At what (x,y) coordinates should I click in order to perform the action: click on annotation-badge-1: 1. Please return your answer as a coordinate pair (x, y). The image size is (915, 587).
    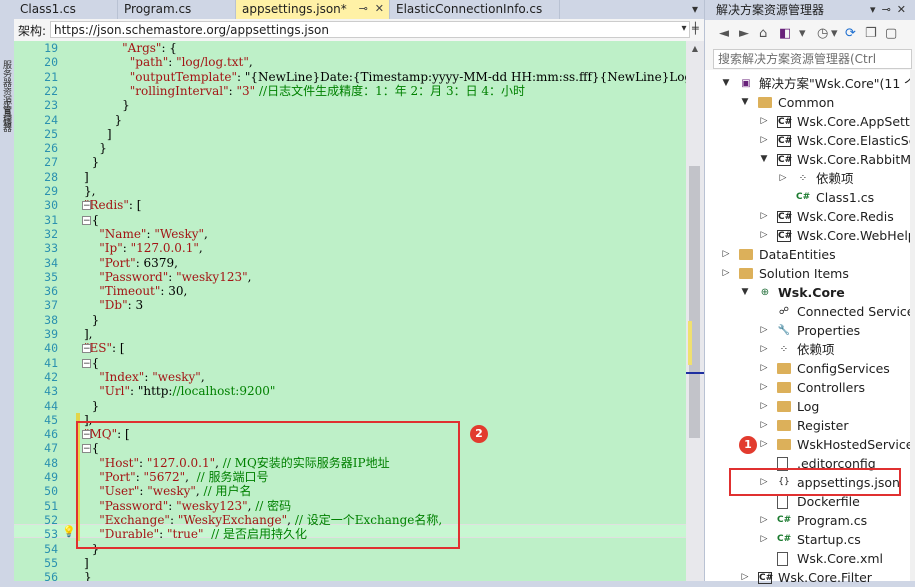
    Looking at the image, I should click on (748, 445).